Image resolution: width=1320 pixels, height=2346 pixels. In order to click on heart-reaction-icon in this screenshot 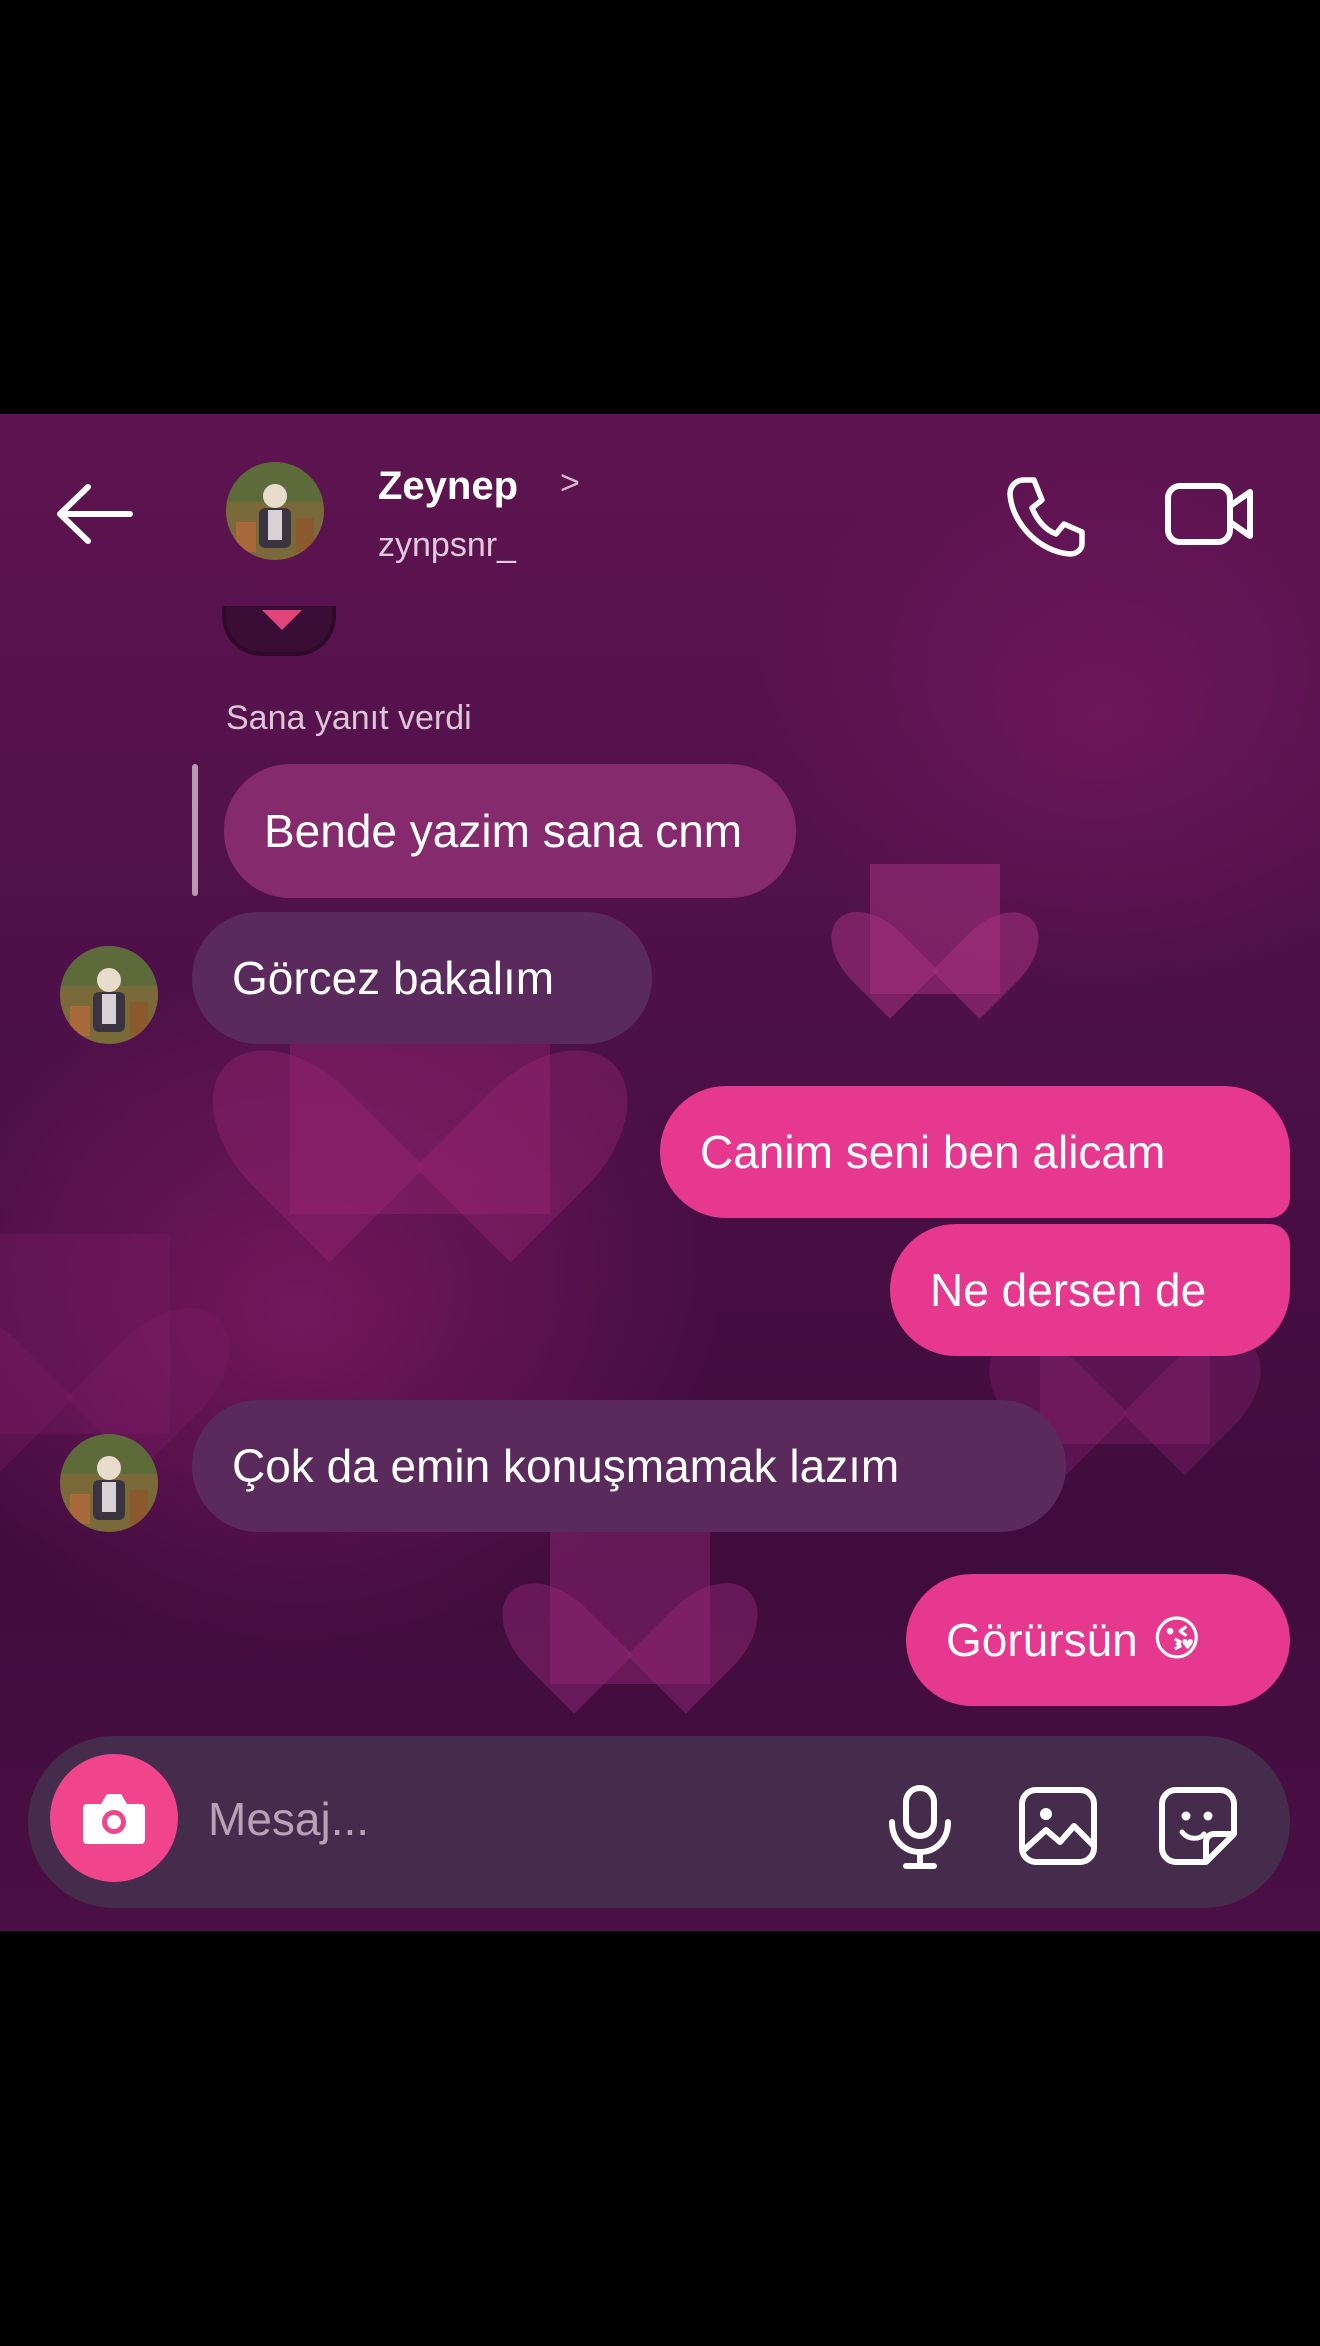, I will do `click(282, 620)`.